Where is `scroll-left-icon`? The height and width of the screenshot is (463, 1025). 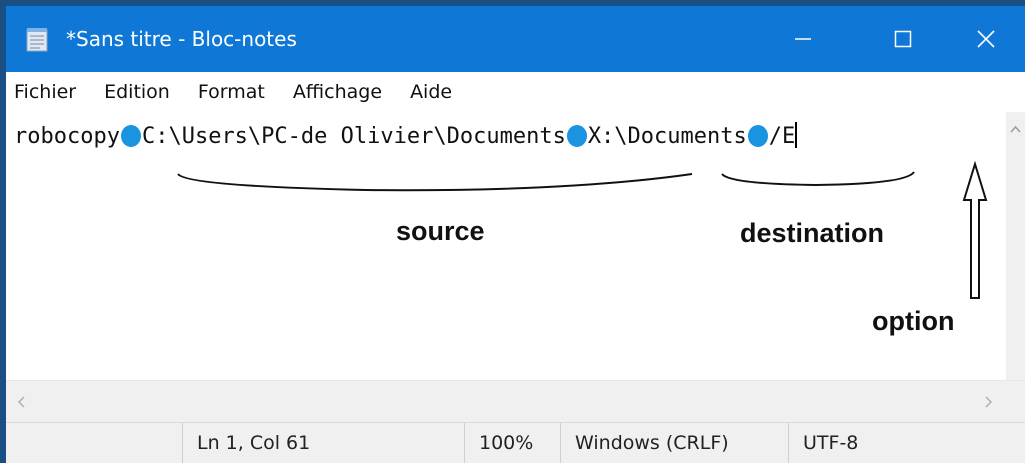
scroll-left-icon is located at coordinates (22, 402).